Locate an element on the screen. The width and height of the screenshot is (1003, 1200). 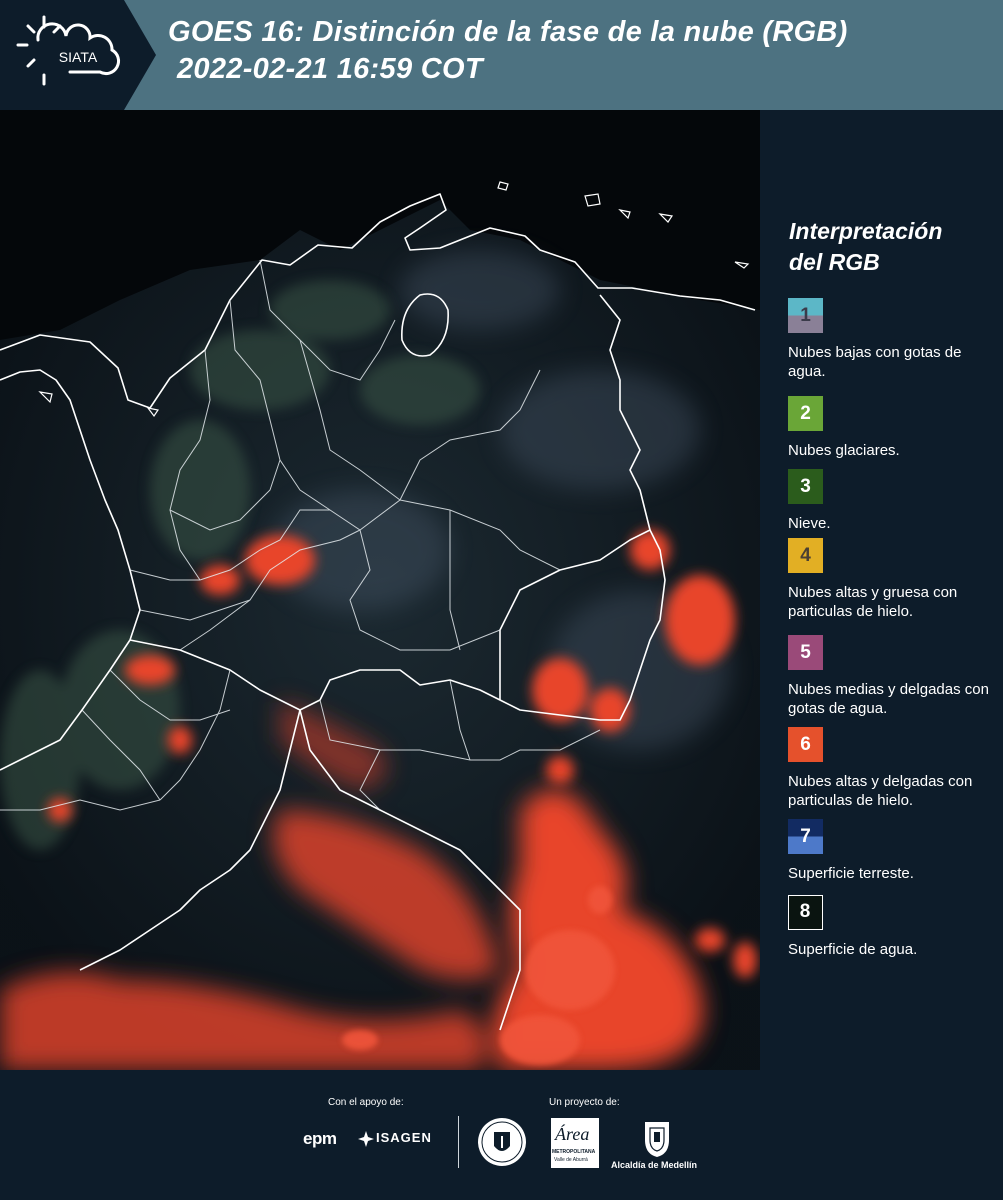
legend-item-1: 1 Nubes bajas con gotas de agua. is located at coordinates (895, 339).